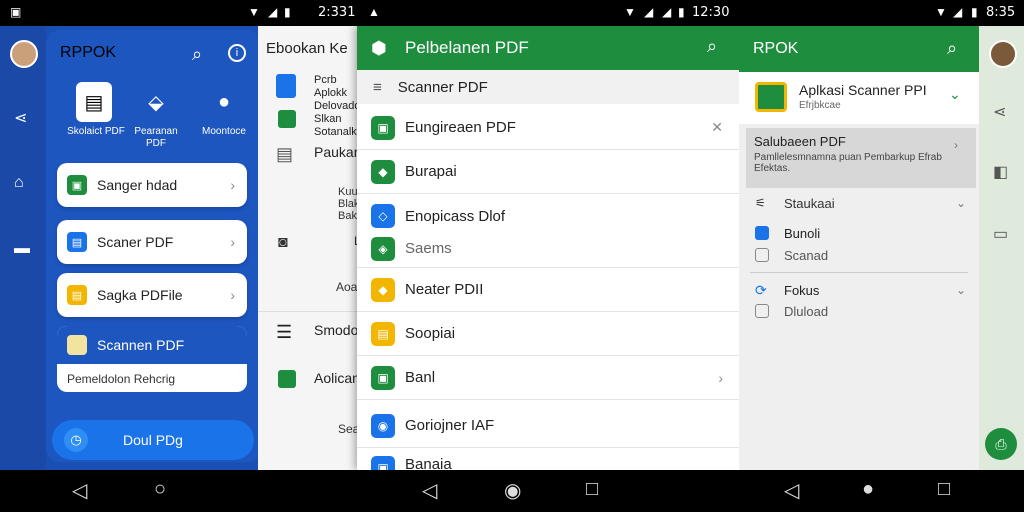 Image resolution: width=1024 pixels, height=512 pixels. I want to click on info-icon: i, so click(237, 53).